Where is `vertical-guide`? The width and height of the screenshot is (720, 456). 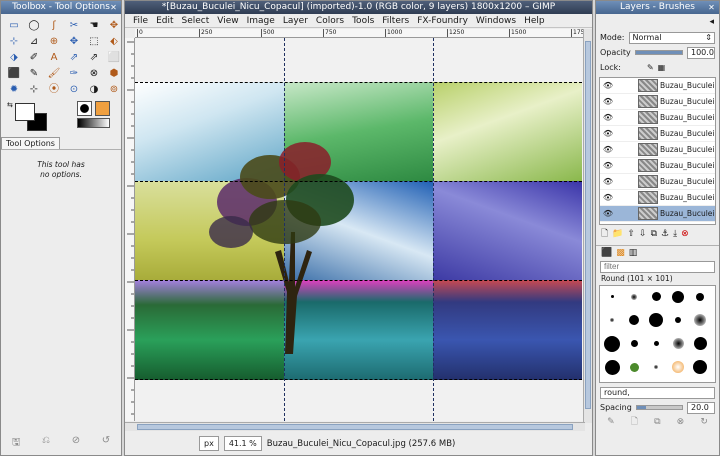 vertical-guide is located at coordinates (433, 229).